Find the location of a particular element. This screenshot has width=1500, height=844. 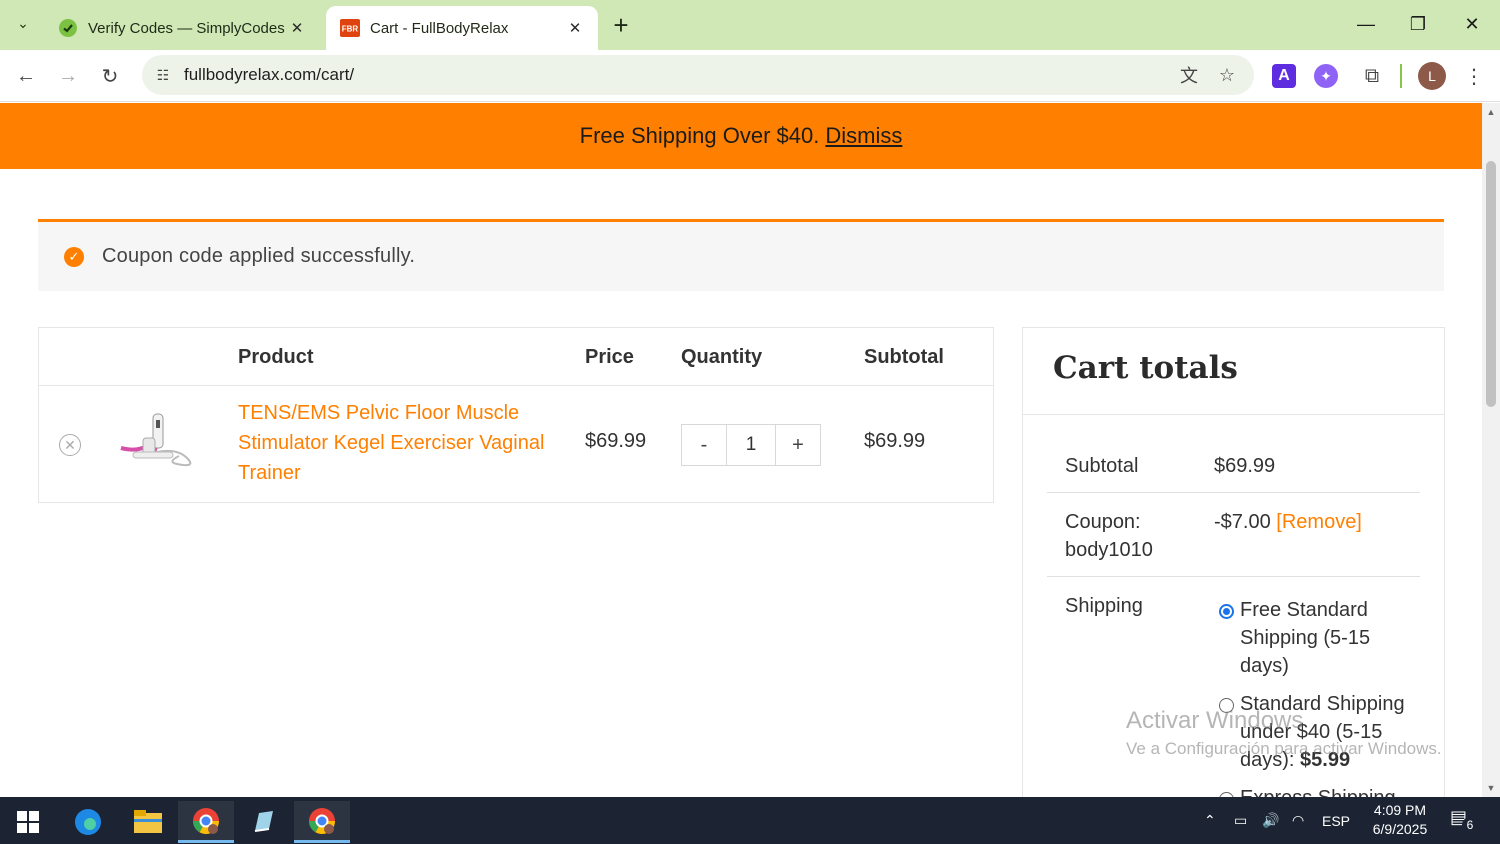

new-tab-plus-icon: + is located at coordinates (621, 25).